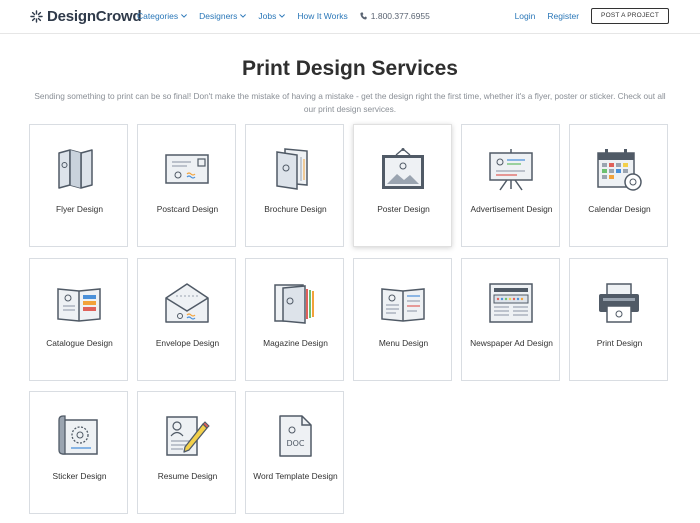  What do you see at coordinates (78, 435) in the screenshot?
I see `sticker-icon` at bounding box center [78, 435].